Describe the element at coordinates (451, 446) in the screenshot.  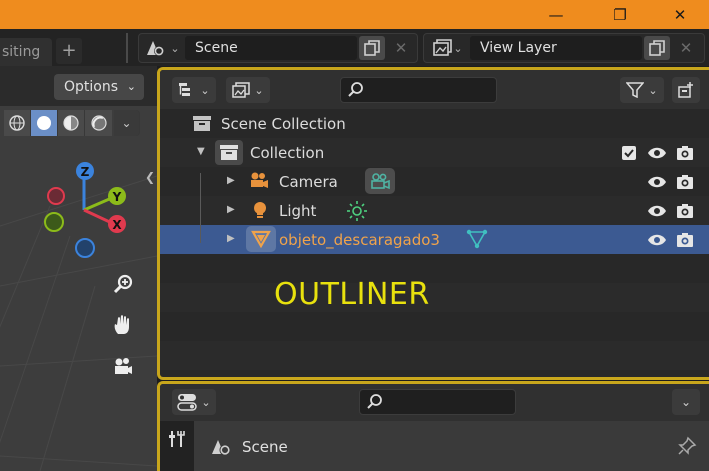
I see `properties-body: Scene` at that location.